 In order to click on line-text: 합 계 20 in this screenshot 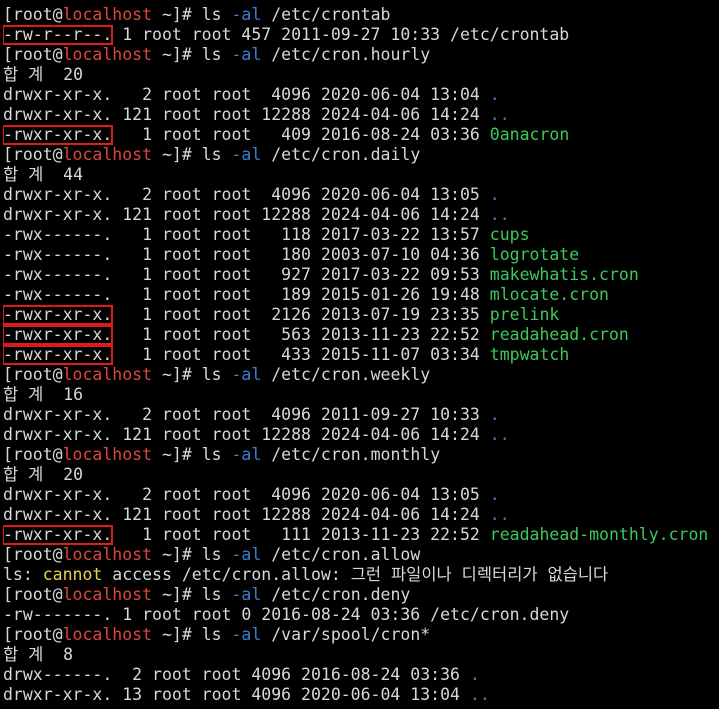, I will do `click(43, 474)`.